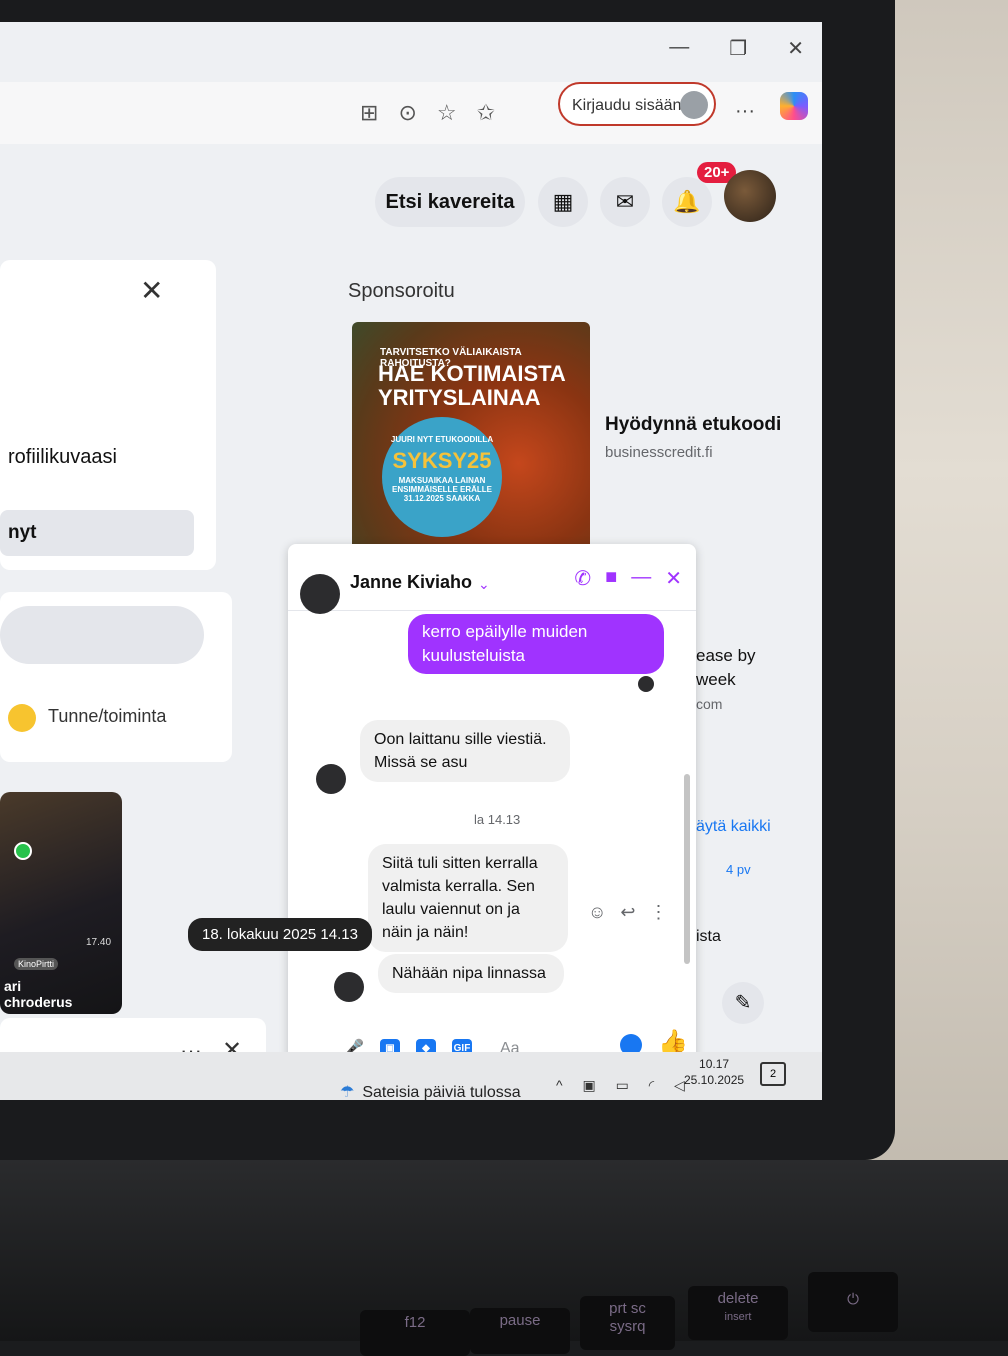  Describe the element at coordinates (484, 584) in the screenshot. I see `chevron-down-icon: ⌄` at that location.